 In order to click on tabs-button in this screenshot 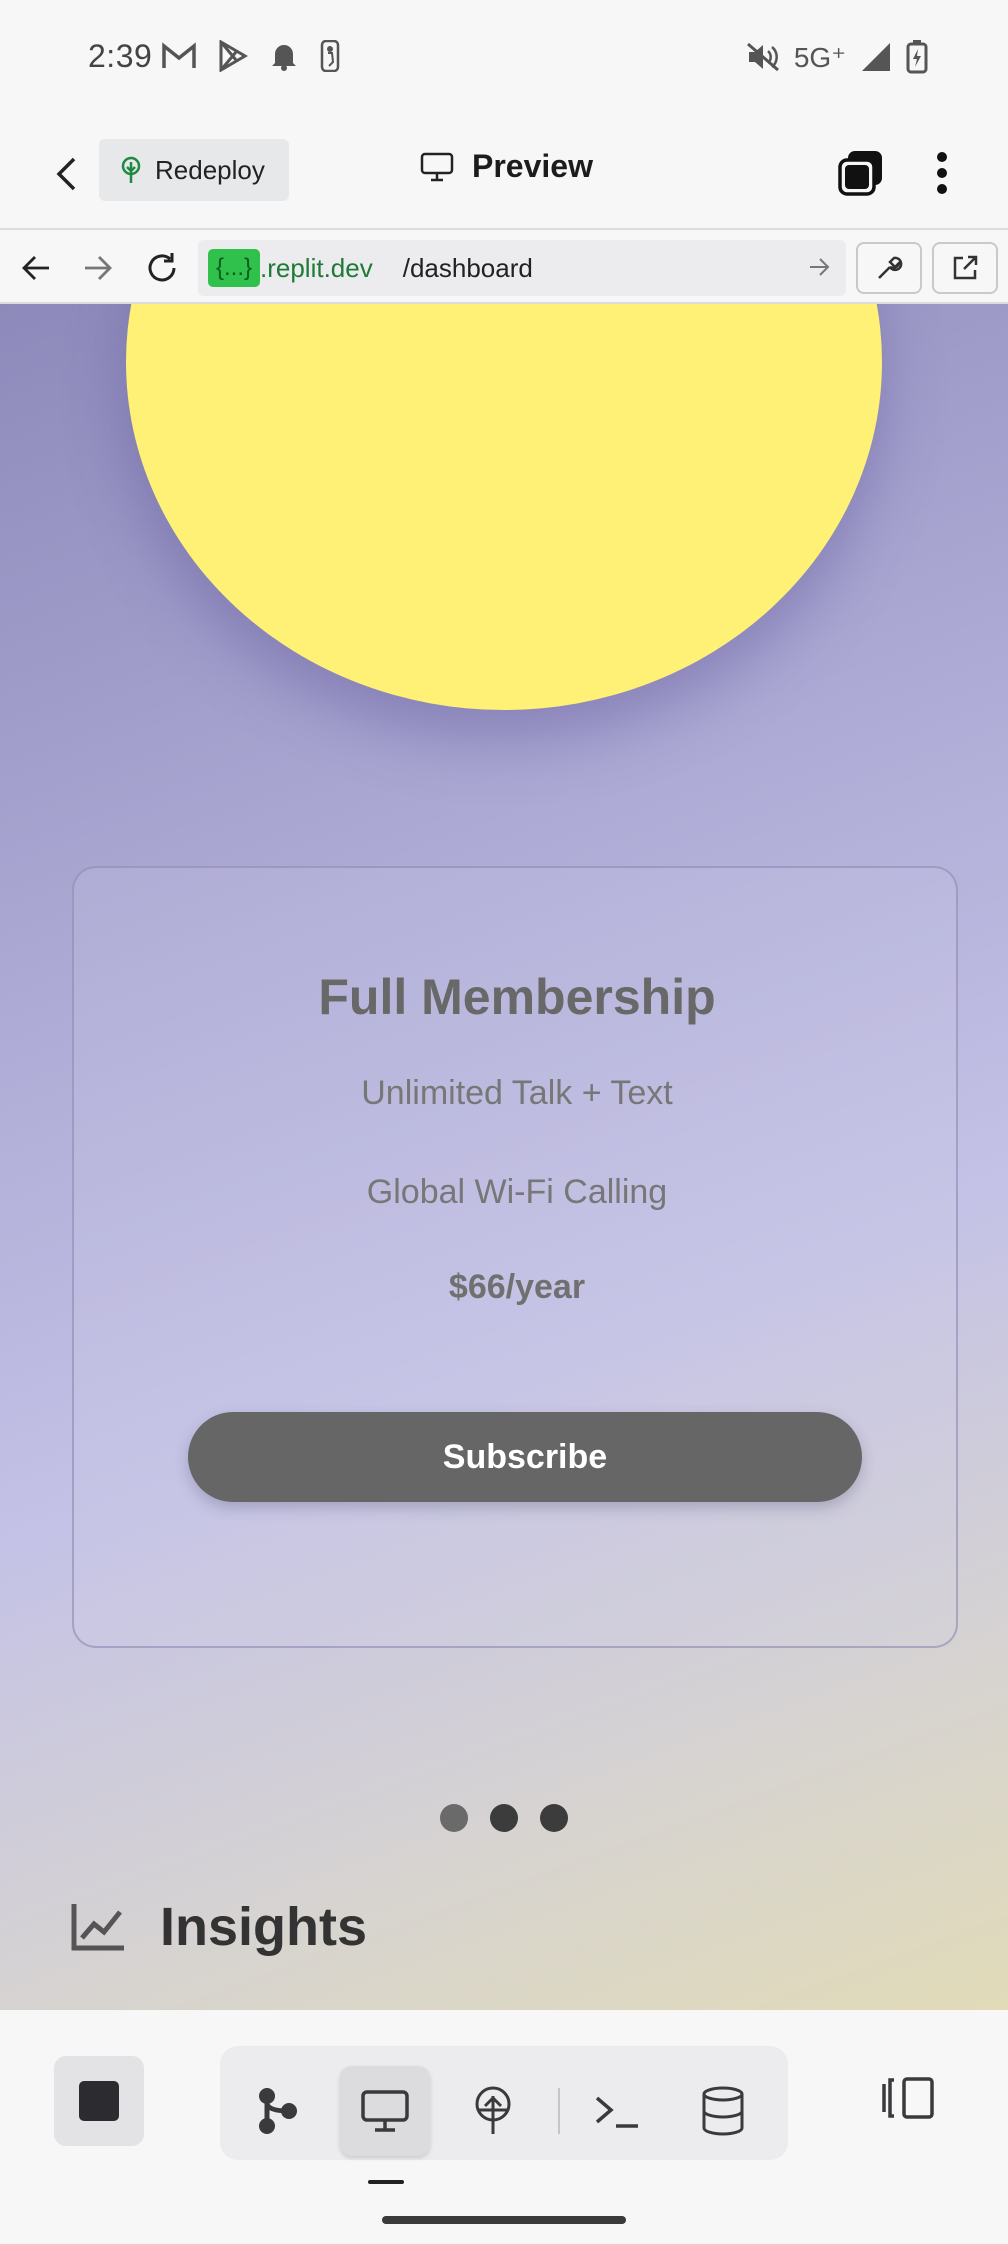, I will do `click(861, 173)`.